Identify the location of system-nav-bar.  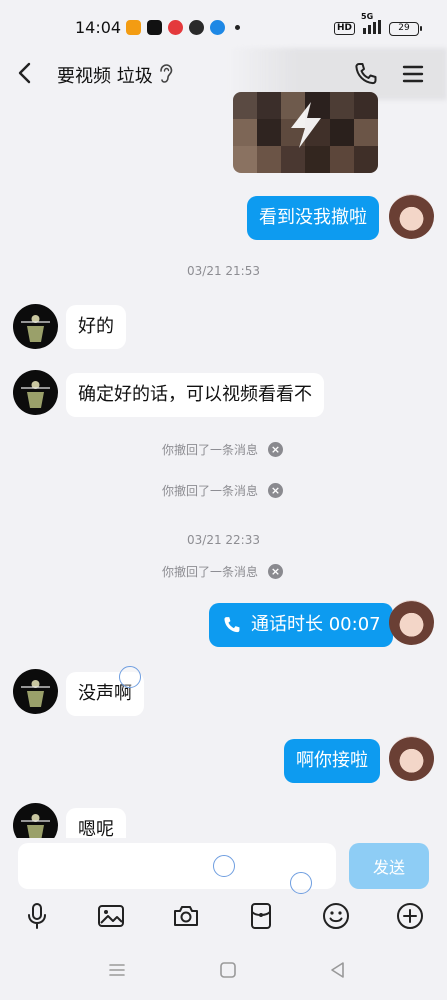
(223, 970).